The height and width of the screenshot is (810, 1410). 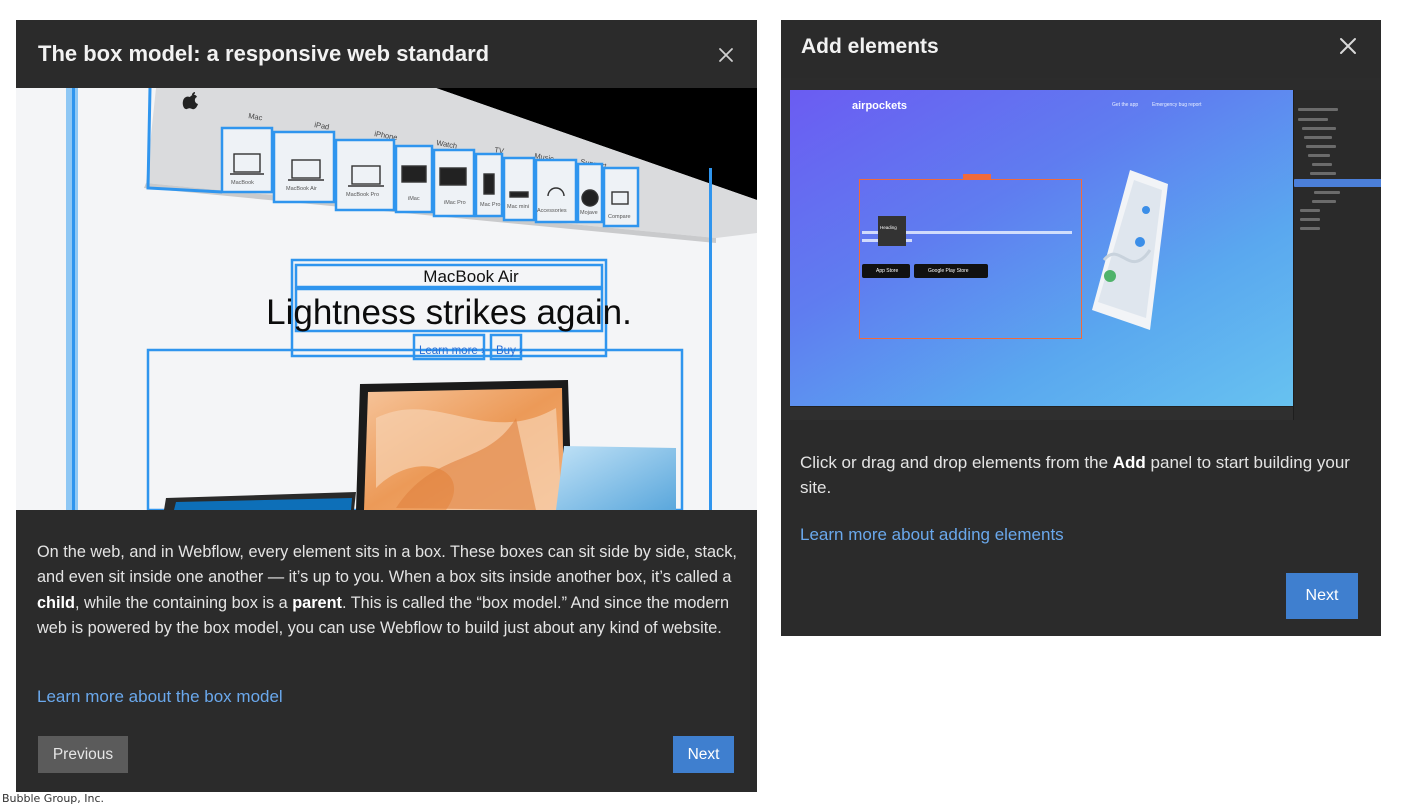 What do you see at coordinates (264, 53) in the screenshot?
I see `modal-title: The box model: a responsive web standard` at bounding box center [264, 53].